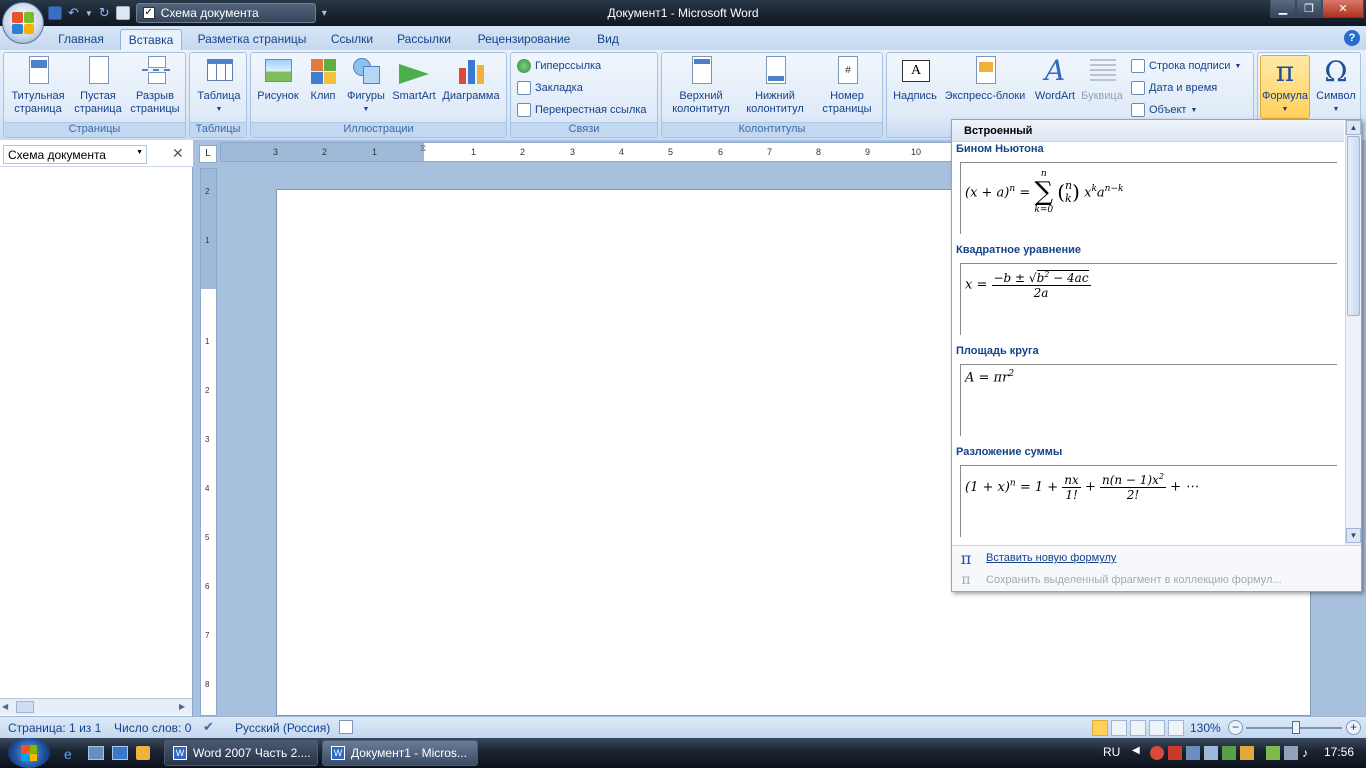 The height and width of the screenshot is (768, 1366). I want to click on equation-title: Разложение суммы, so click(1009, 452).